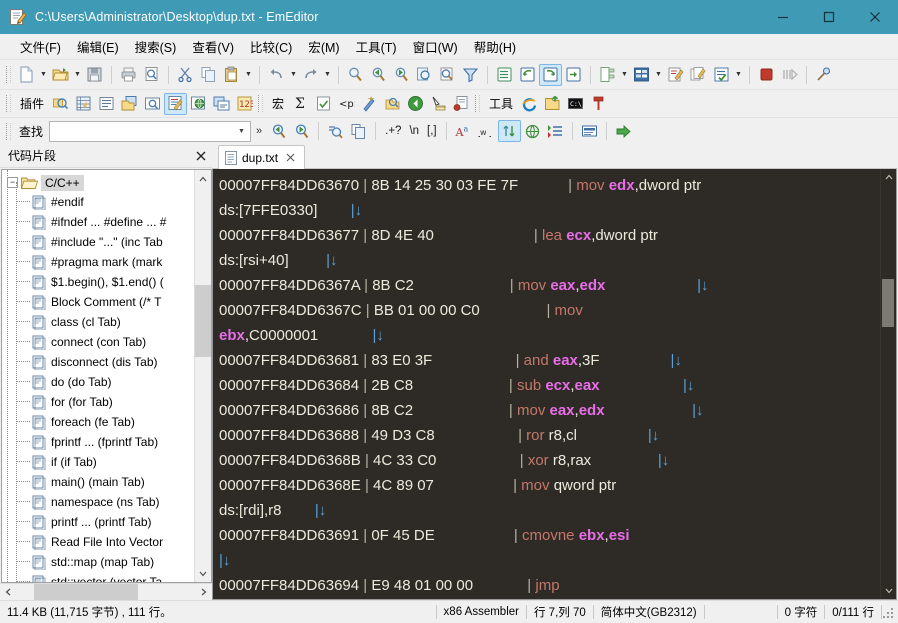 This screenshot has height=623, width=898. Describe the element at coordinates (156, 46) in the screenshot. I see `menu-item-search: 搜索(S)` at that location.